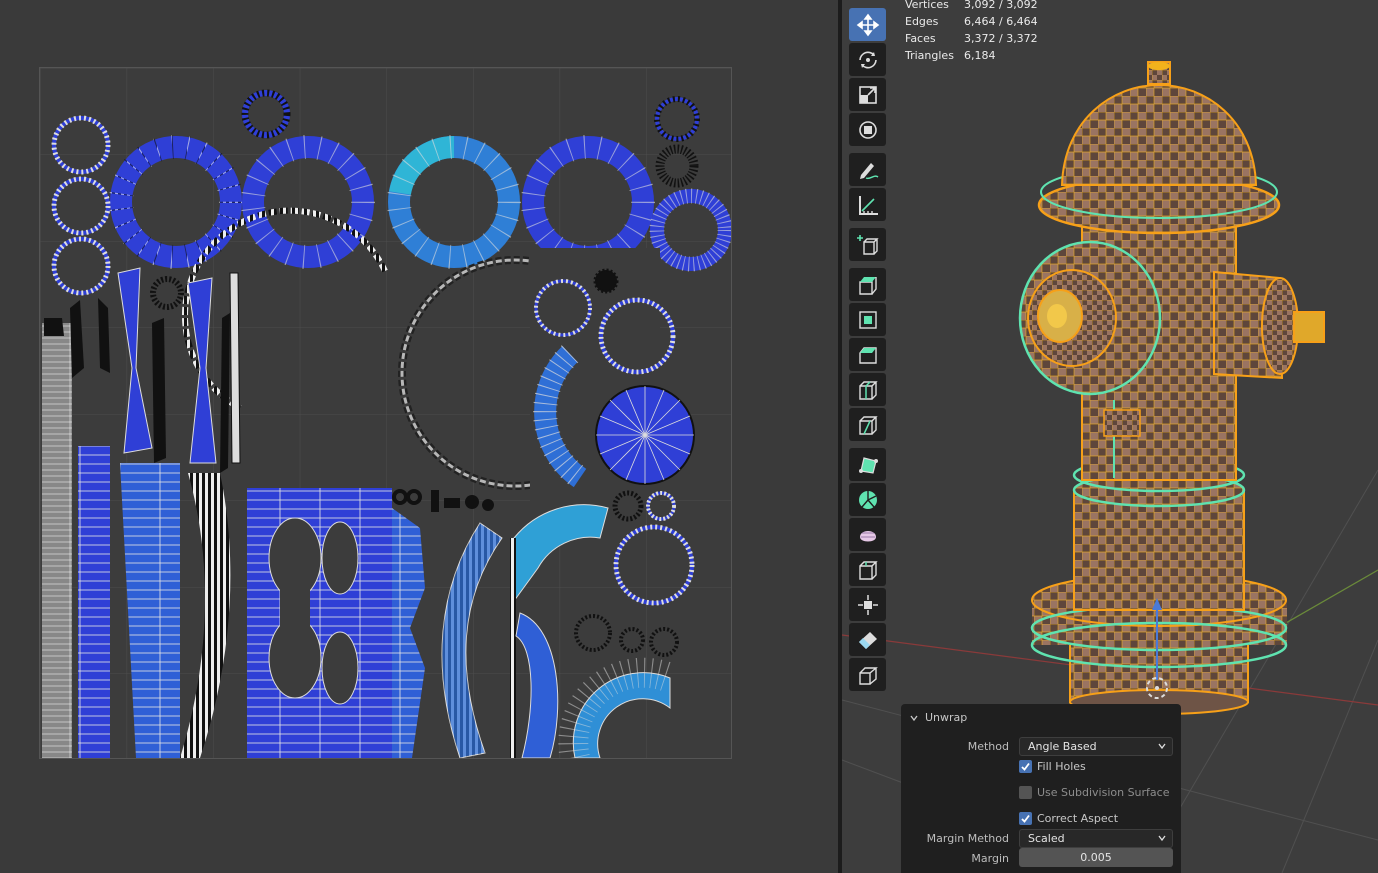 This screenshot has height=873, width=1378. I want to click on inset-icon, so click(867, 319).